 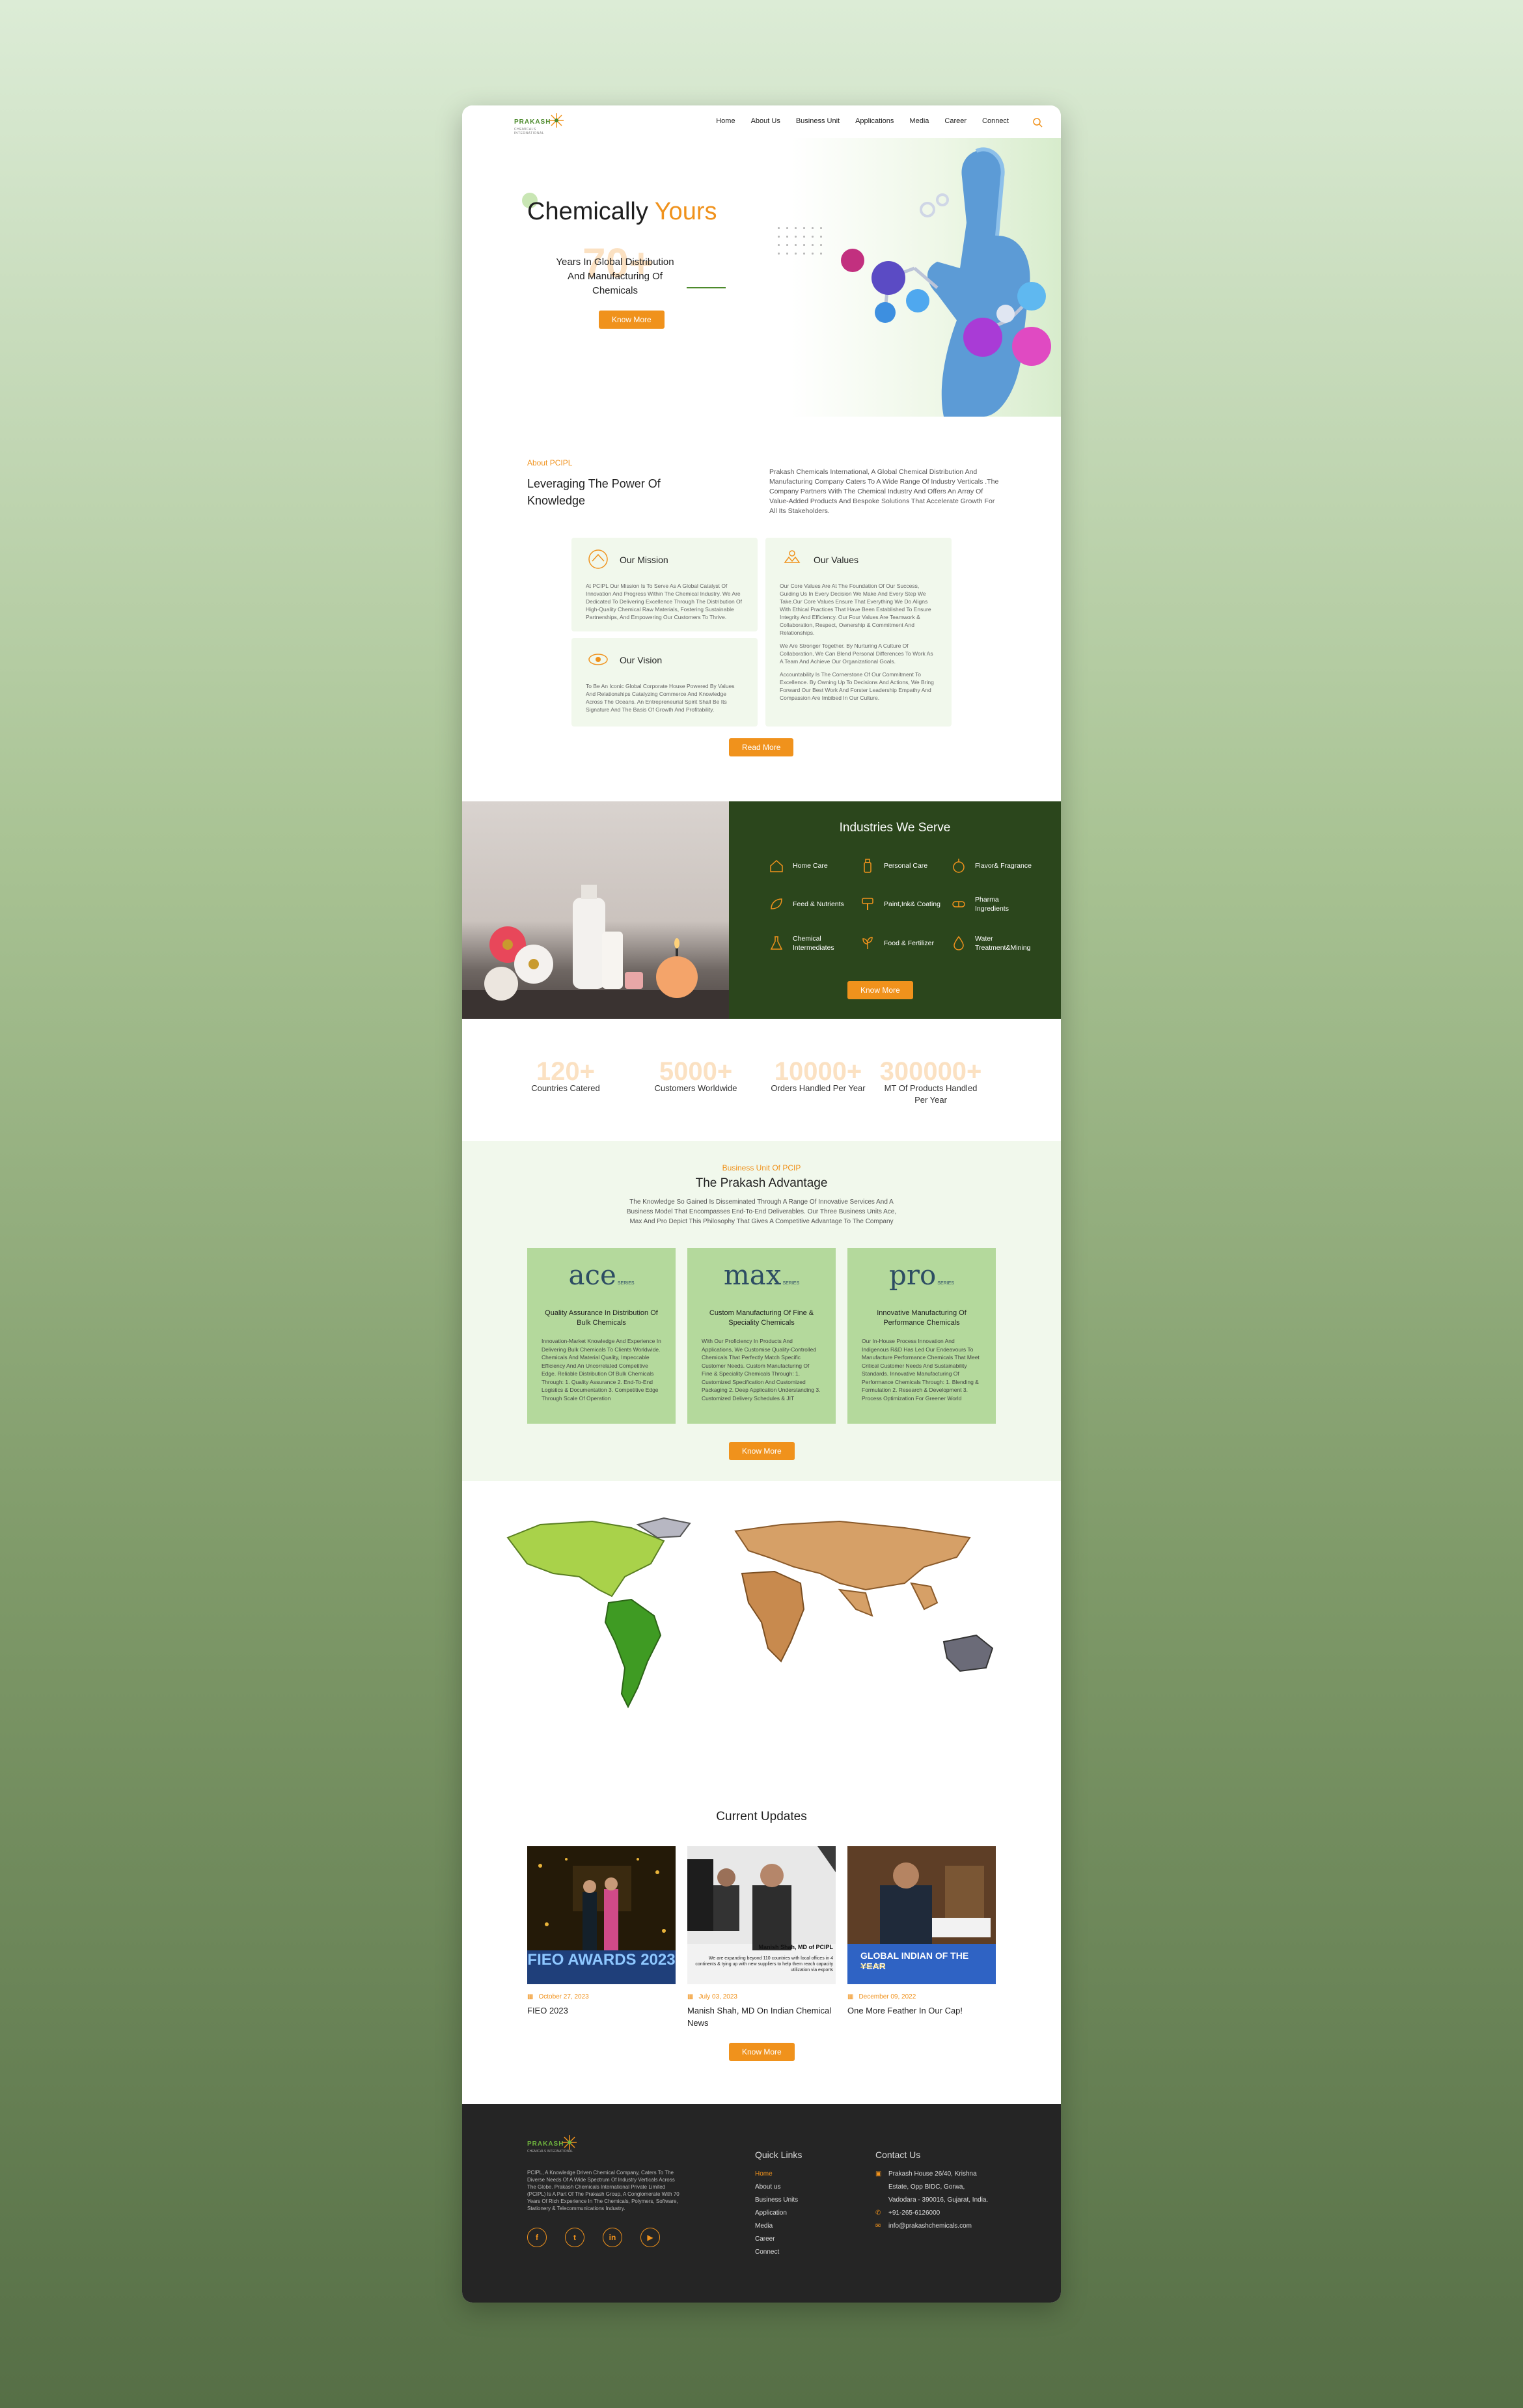 I want to click on industry-item: Home Care, so click(x=813, y=865).